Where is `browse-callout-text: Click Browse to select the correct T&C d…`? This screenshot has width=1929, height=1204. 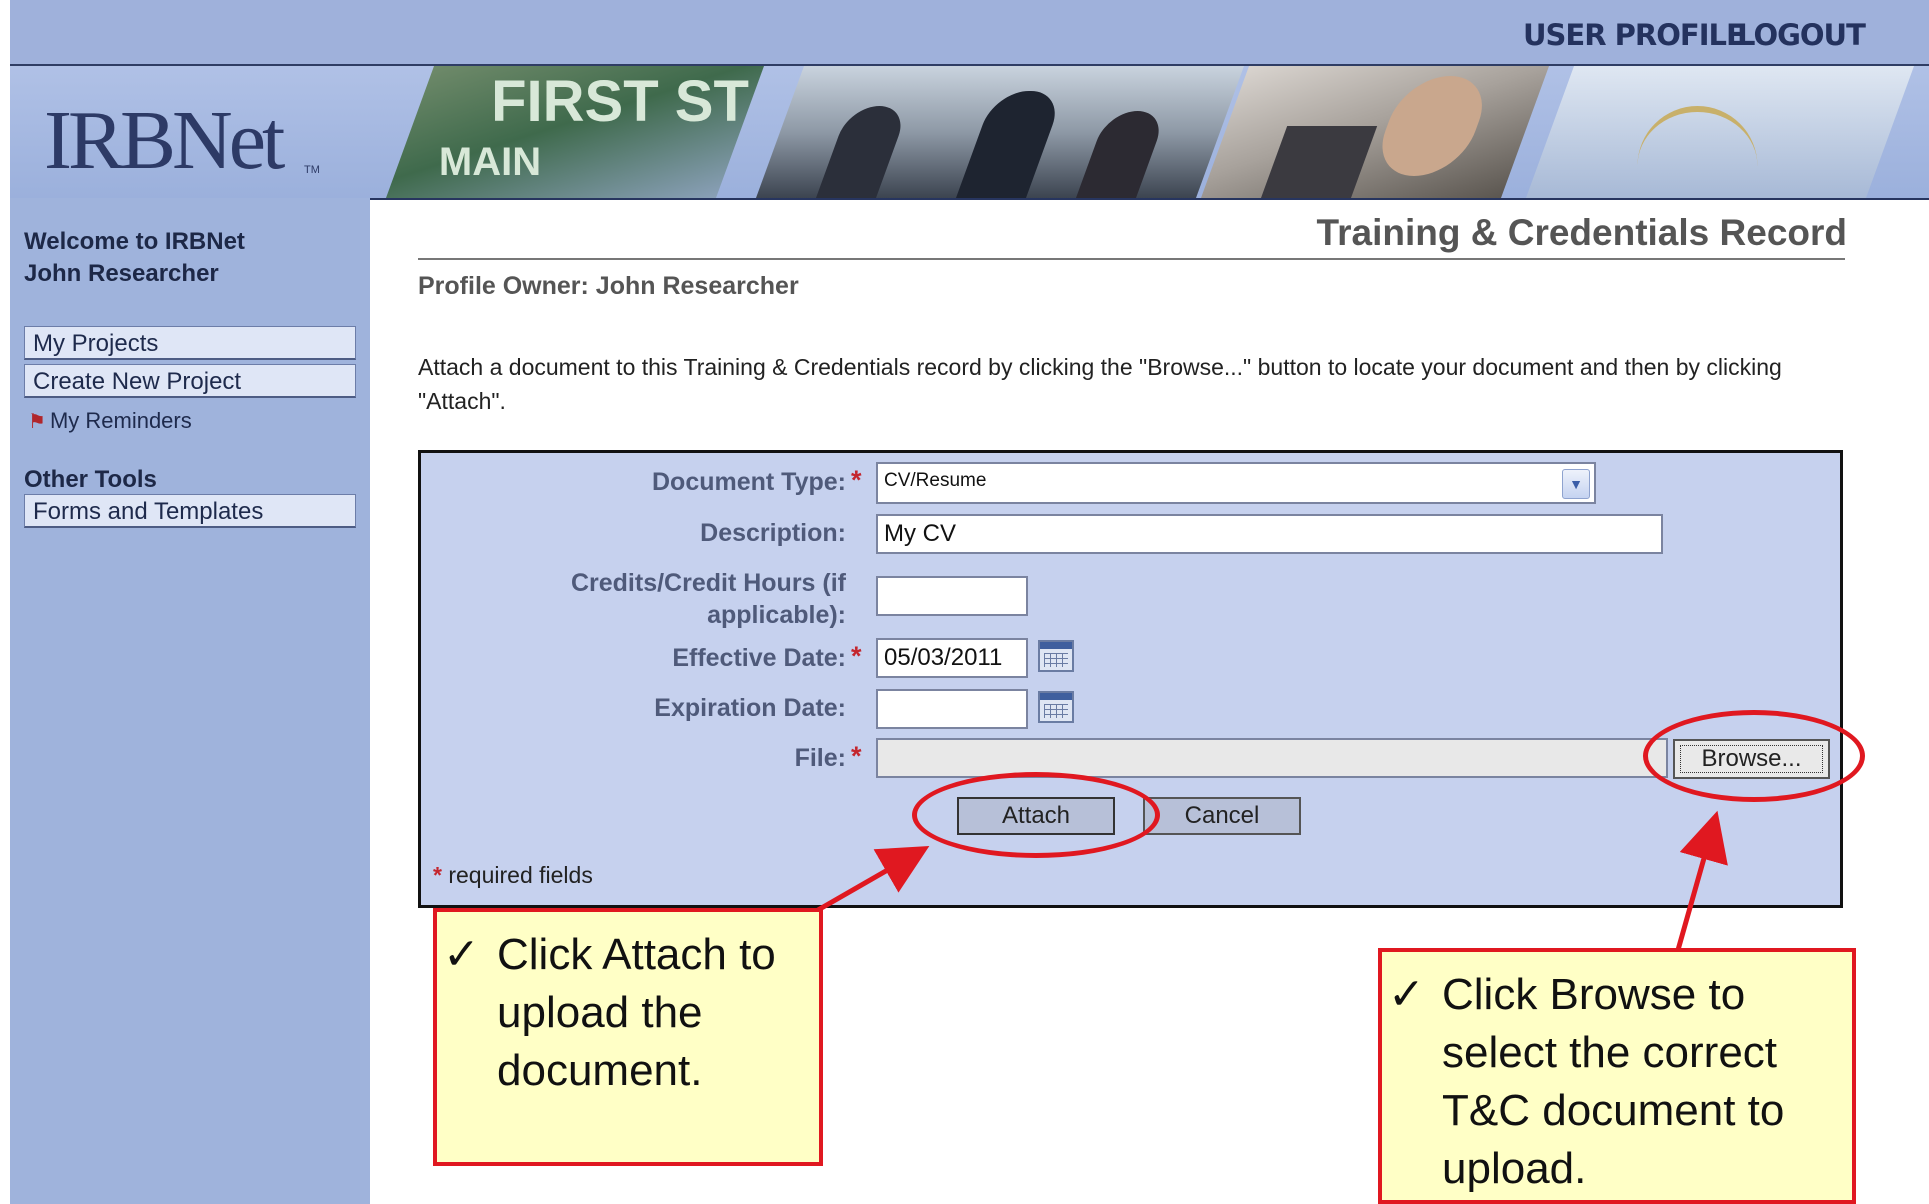 browse-callout-text: Click Browse to select the correct T&C d… is located at coordinates (1613, 1081).